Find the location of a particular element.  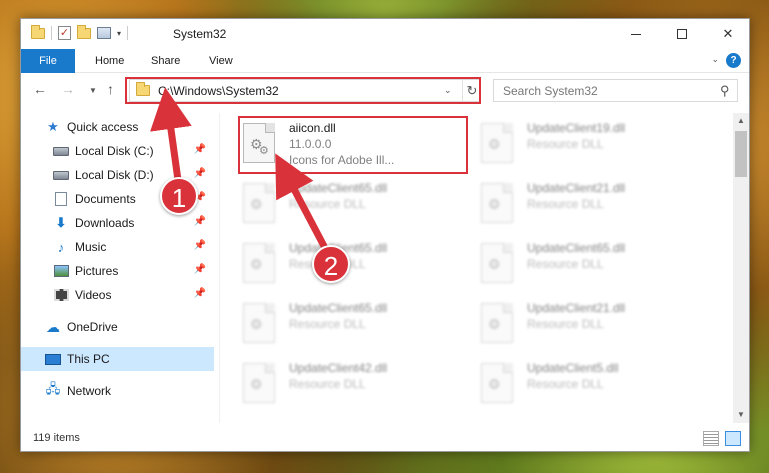

documents-icon is located at coordinates (61, 199).